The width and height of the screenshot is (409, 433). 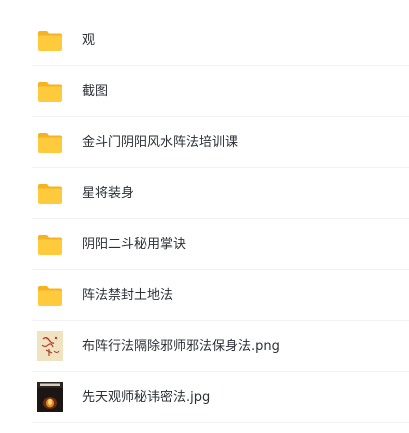 What do you see at coordinates (108, 193) in the screenshot?
I see `file-name: 星将装身` at bounding box center [108, 193].